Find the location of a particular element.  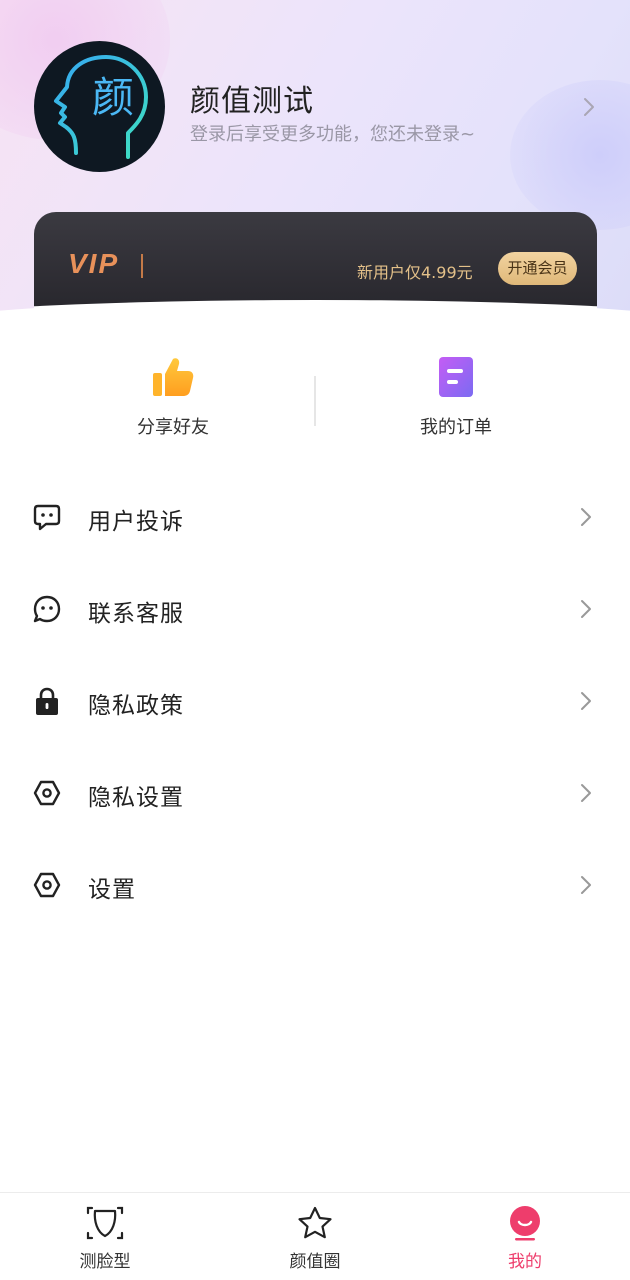

vip-logo: VIP is located at coordinates (94, 263).